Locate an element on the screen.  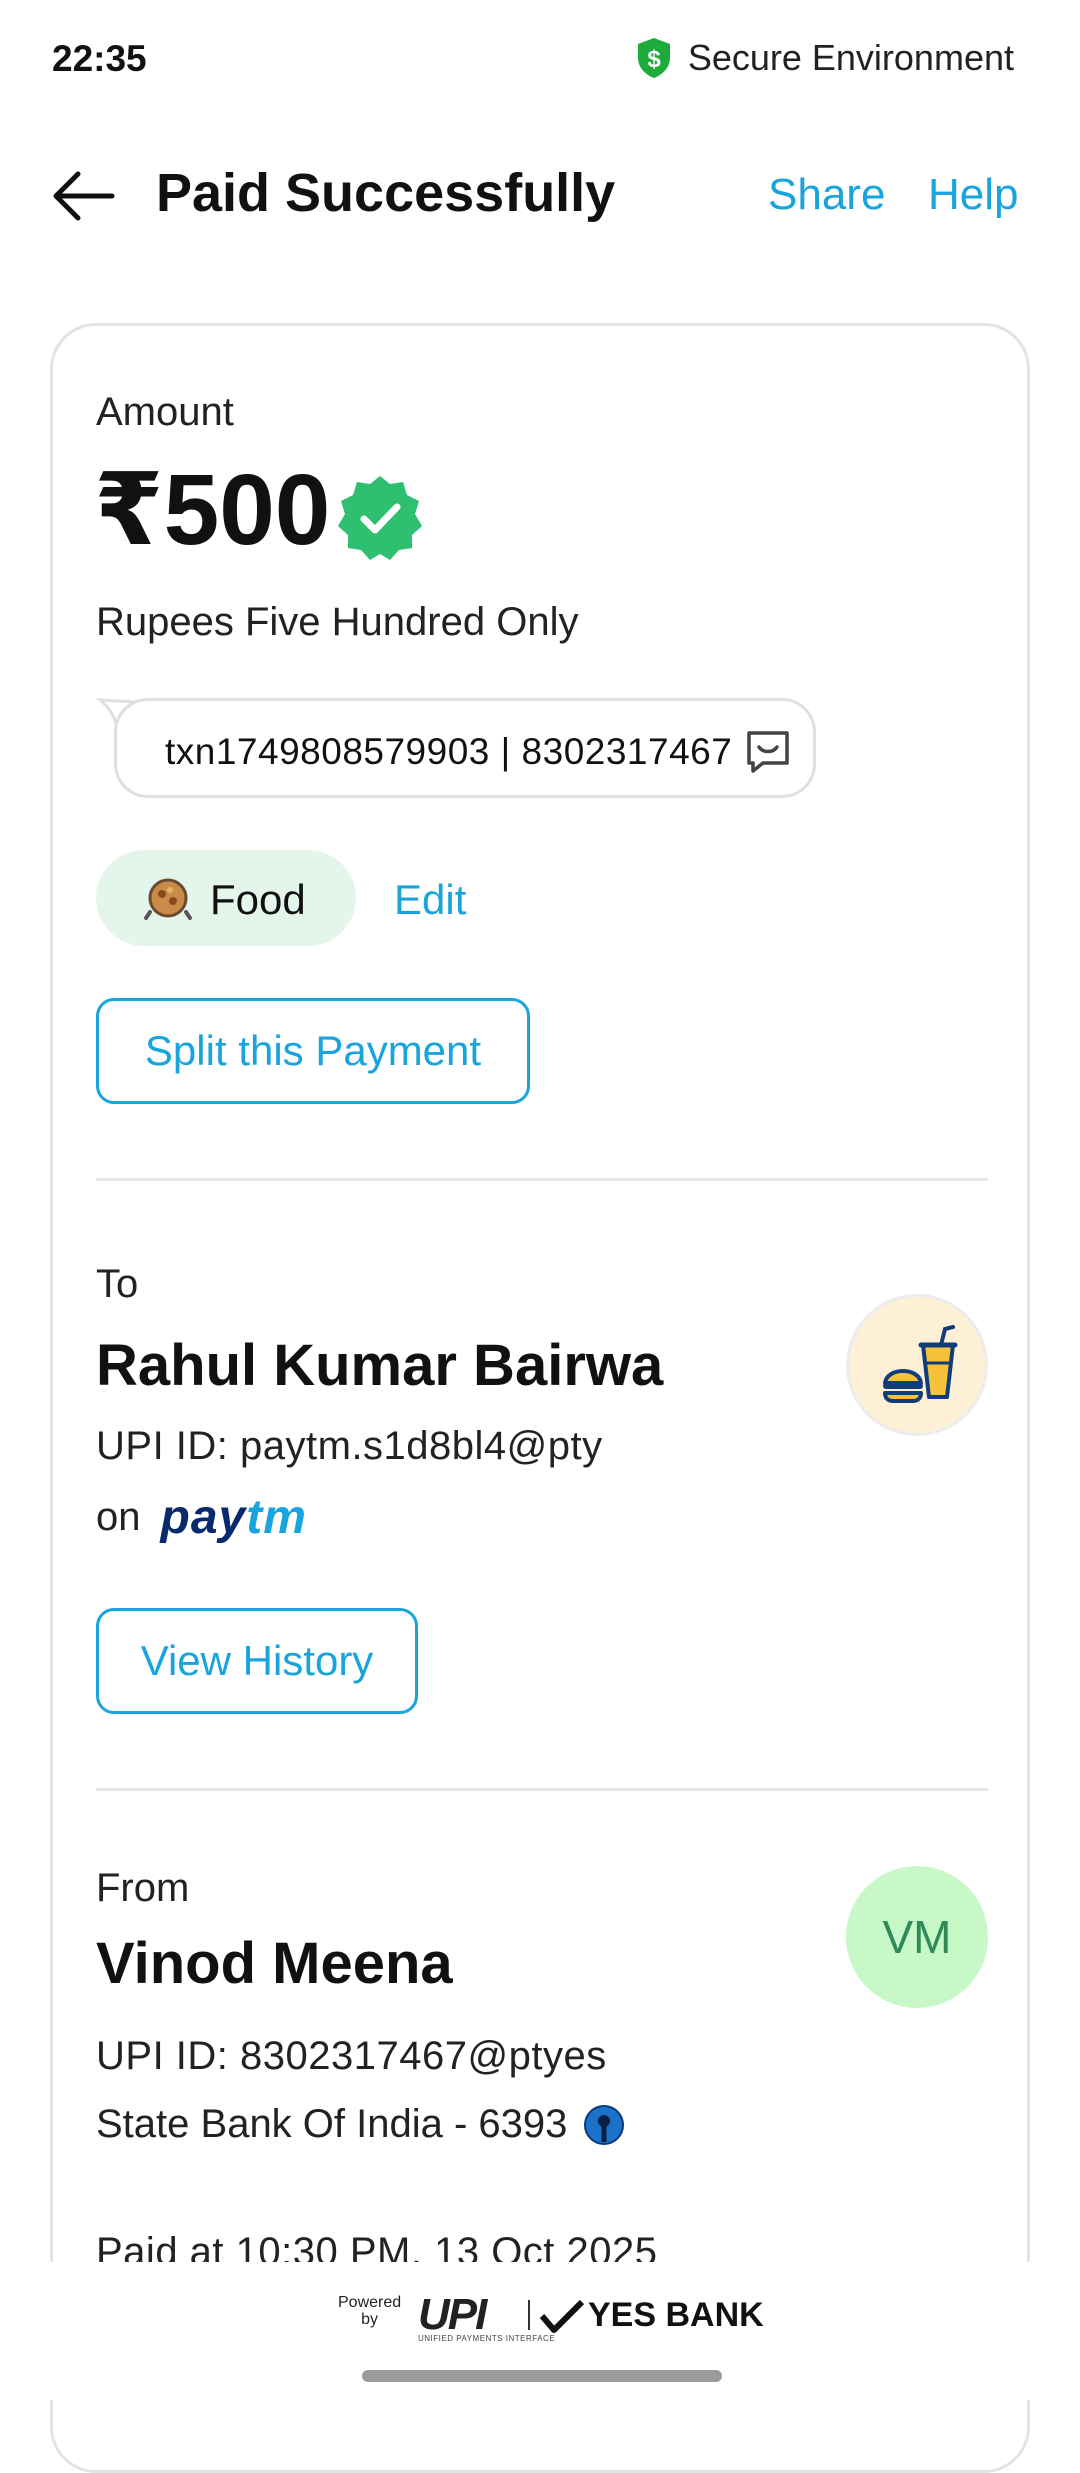
transaction-message-bubble: txn1749808579903 | 8302317467 is located at coordinates (458, 749).